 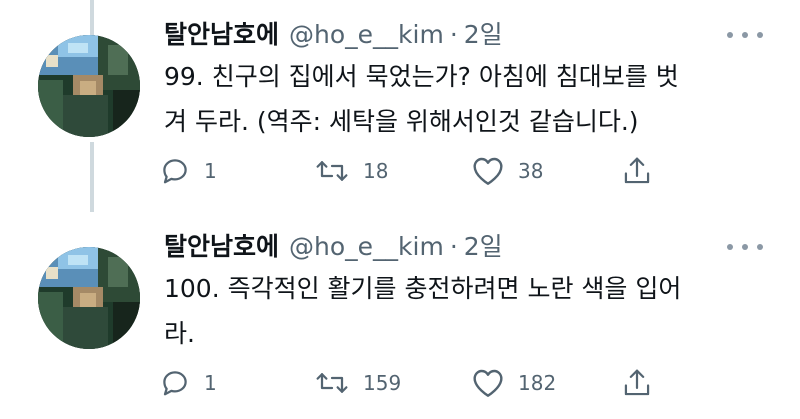 What do you see at coordinates (537, 383) in the screenshot?
I see `like-count: 182` at bounding box center [537, 383].